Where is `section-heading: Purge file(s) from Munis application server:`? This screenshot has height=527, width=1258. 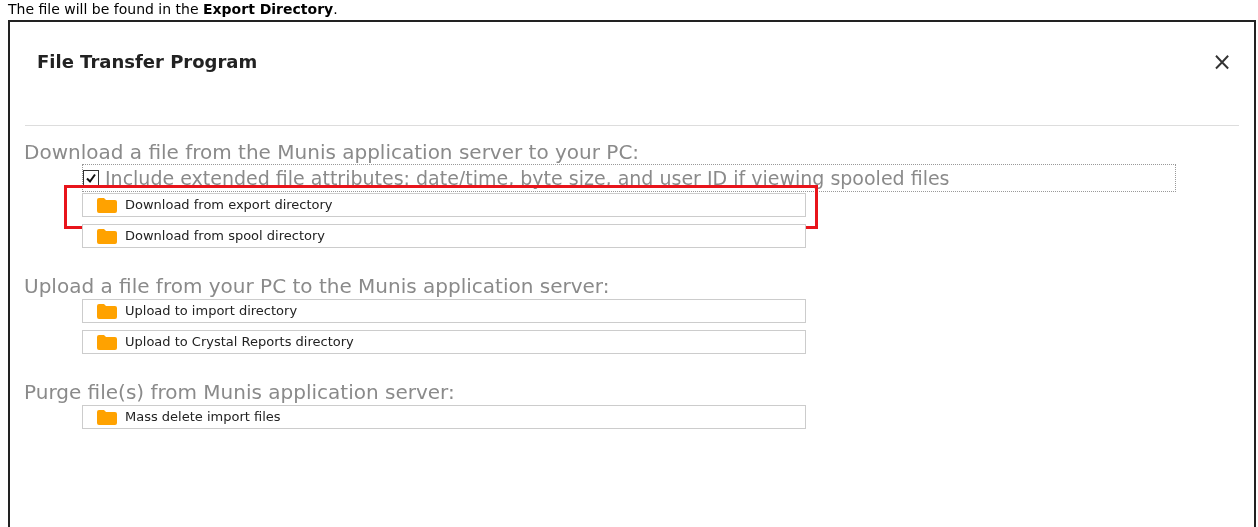
section-heading: Purge file(s) from Munis application server: is located at coordinates (240, 392).